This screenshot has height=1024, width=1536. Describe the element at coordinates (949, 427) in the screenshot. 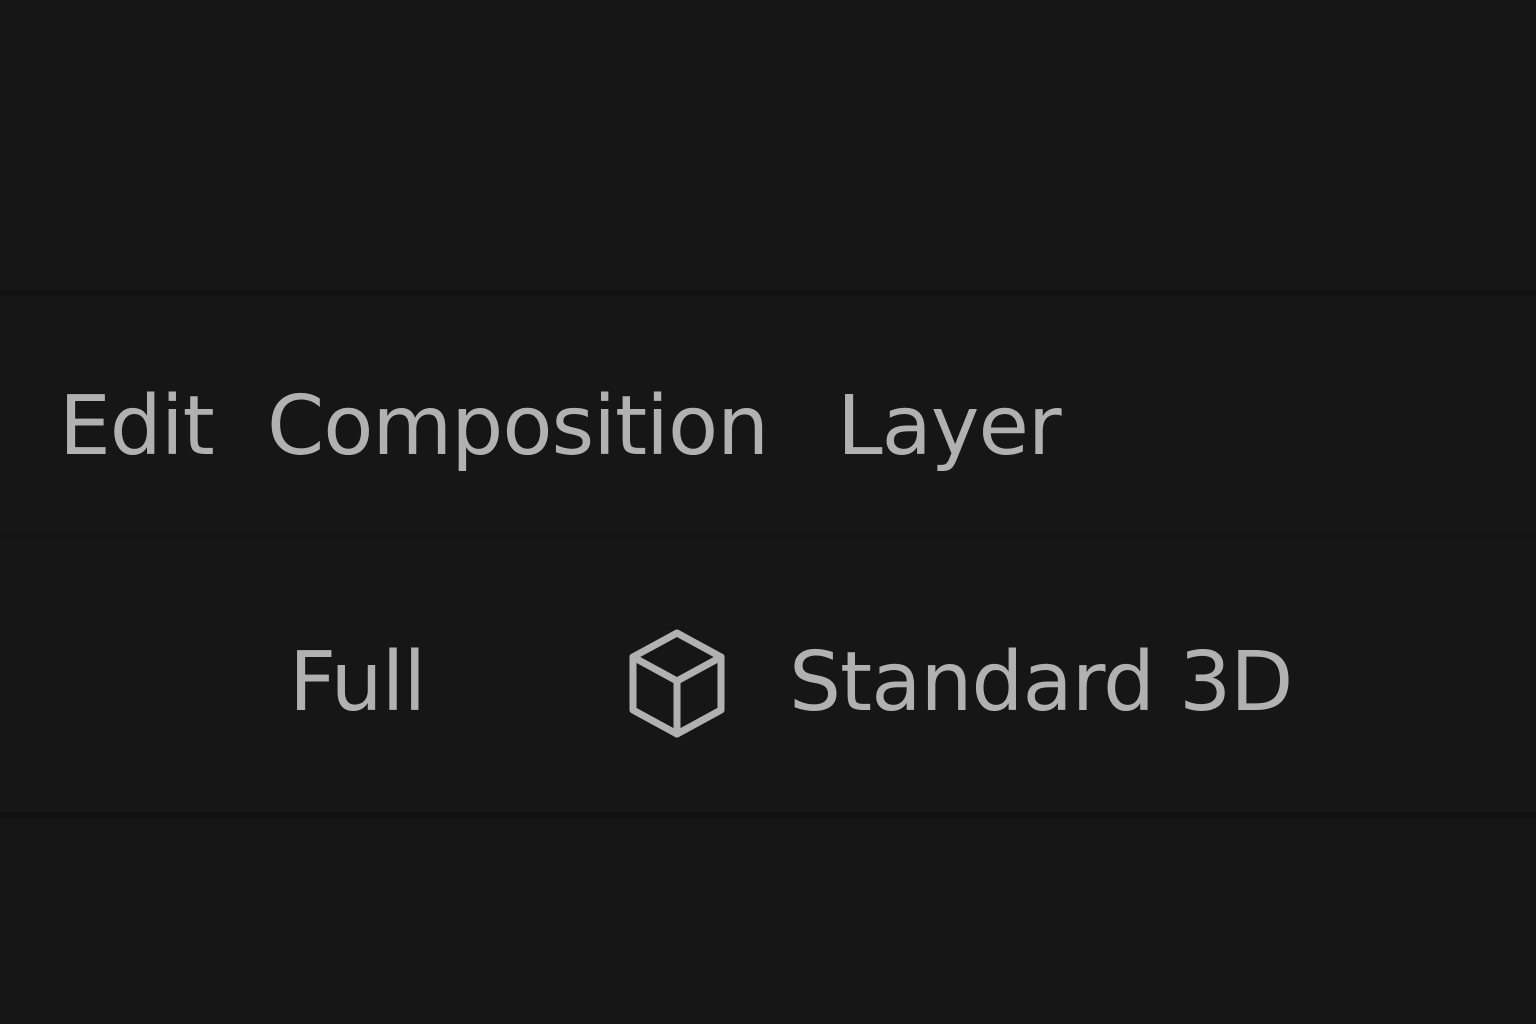

I see `menu-layer: Layer` at that location.